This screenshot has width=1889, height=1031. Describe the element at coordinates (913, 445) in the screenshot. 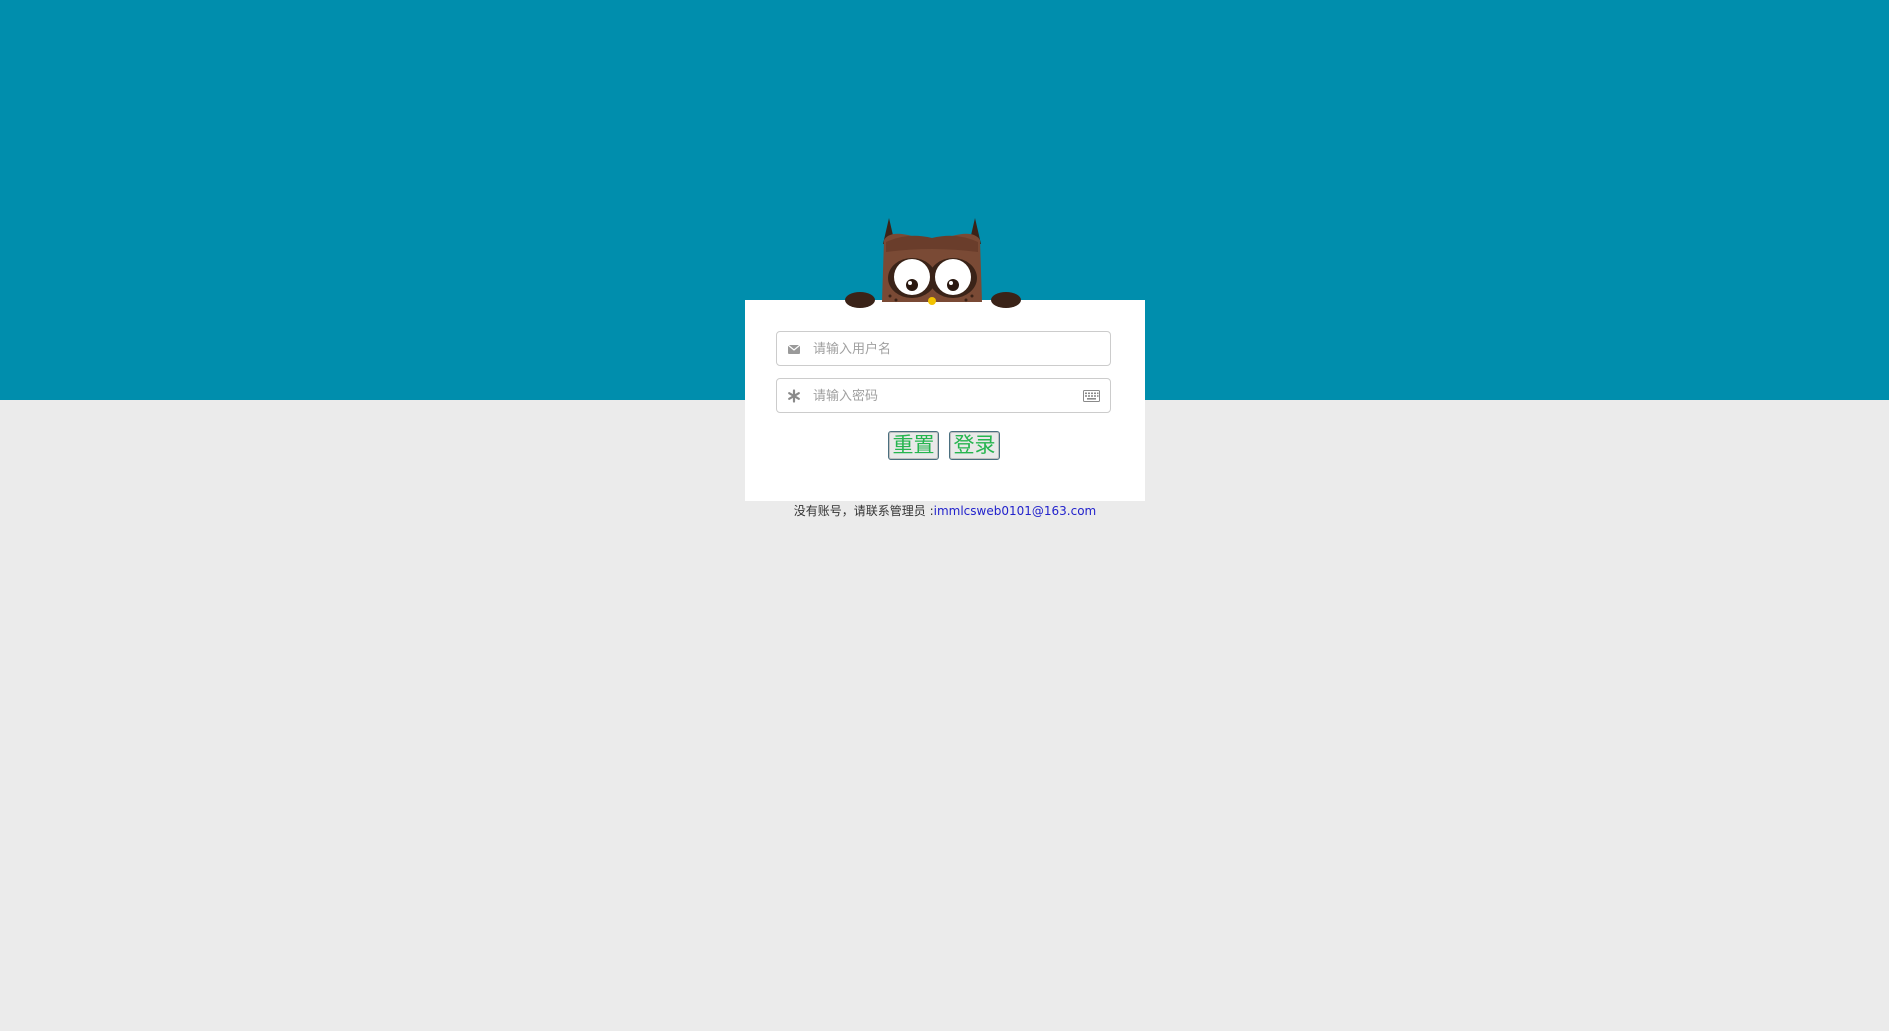

I see `reset-button: 重置` at that location.